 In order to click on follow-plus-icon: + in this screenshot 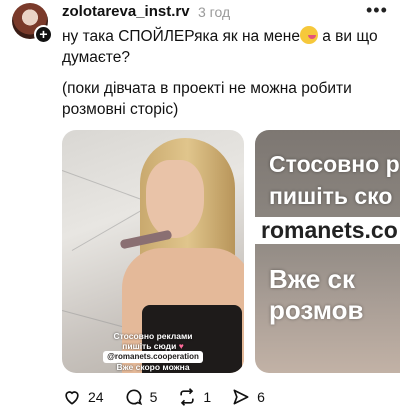, I will do `click(43, 34)`.